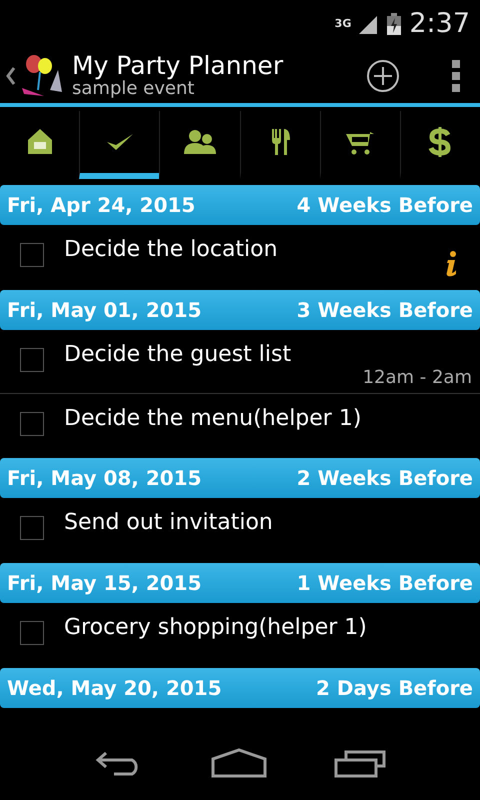 The width and height of the screenshot is (480, 800). I want to click on network-type: 3G, so click(343, 24).